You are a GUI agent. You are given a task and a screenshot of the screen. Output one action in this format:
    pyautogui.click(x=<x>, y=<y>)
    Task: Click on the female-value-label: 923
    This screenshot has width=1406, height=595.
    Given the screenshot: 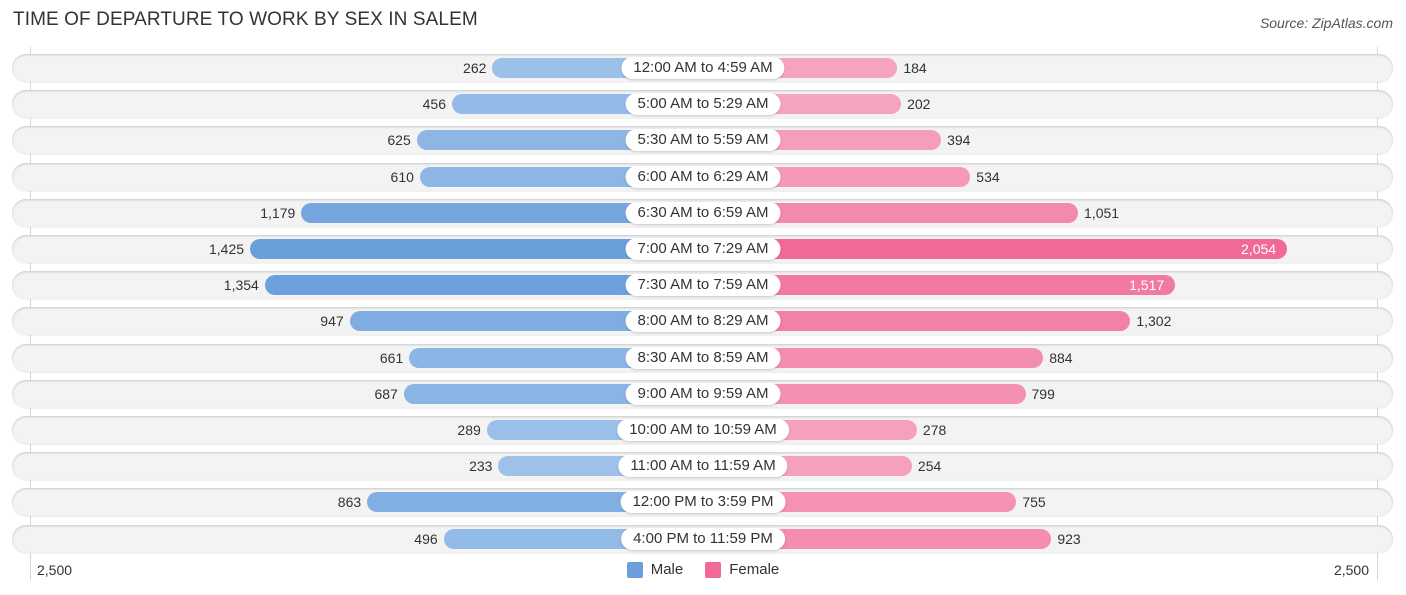 What is the action you would take?
    pyautogui.click(x=1069, y=538)
    